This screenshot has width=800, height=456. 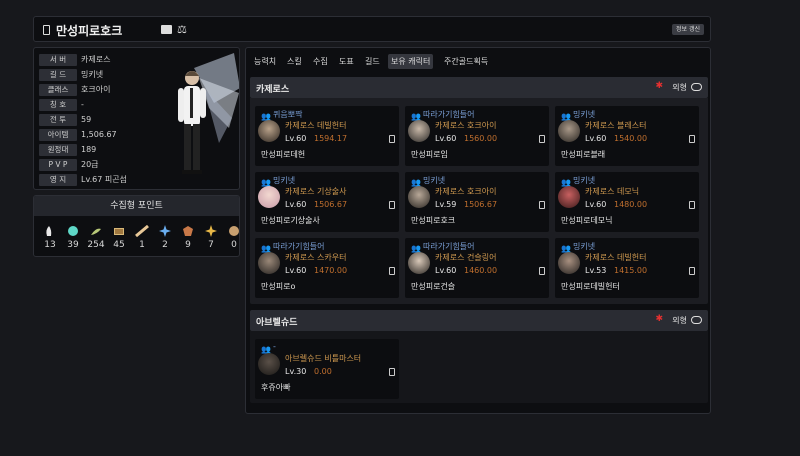 What do you see at coordinates (58, 60) in the screenshot?
I see `info-key: 서 버` at bounding box center [58, 60].